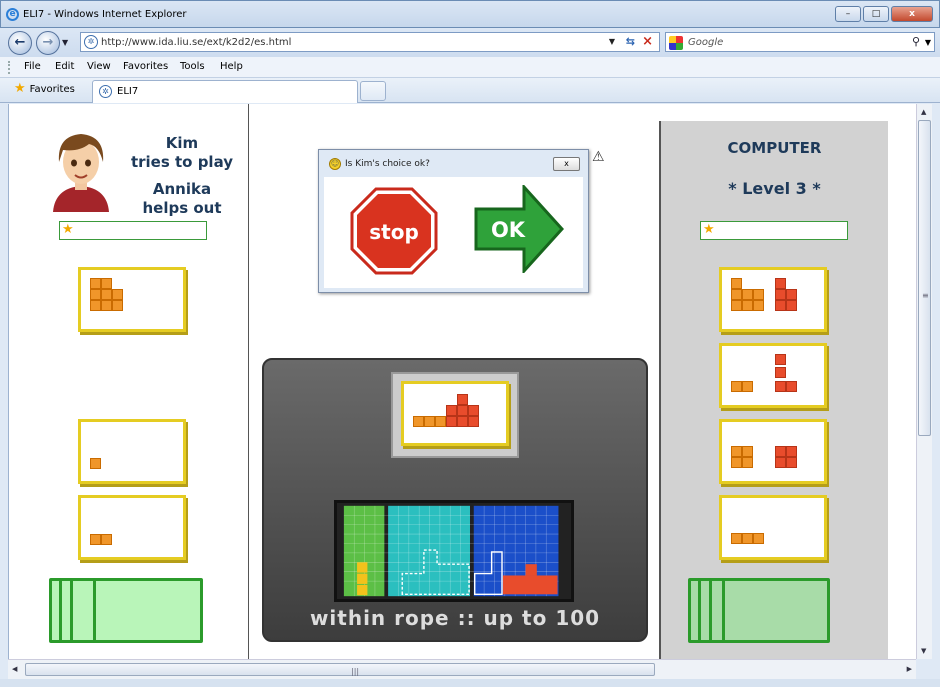 The image size is (940, 687). Describe the element at coordinates (916, 41) in the screenshot. I see `search-icon: ⚲` at that location.